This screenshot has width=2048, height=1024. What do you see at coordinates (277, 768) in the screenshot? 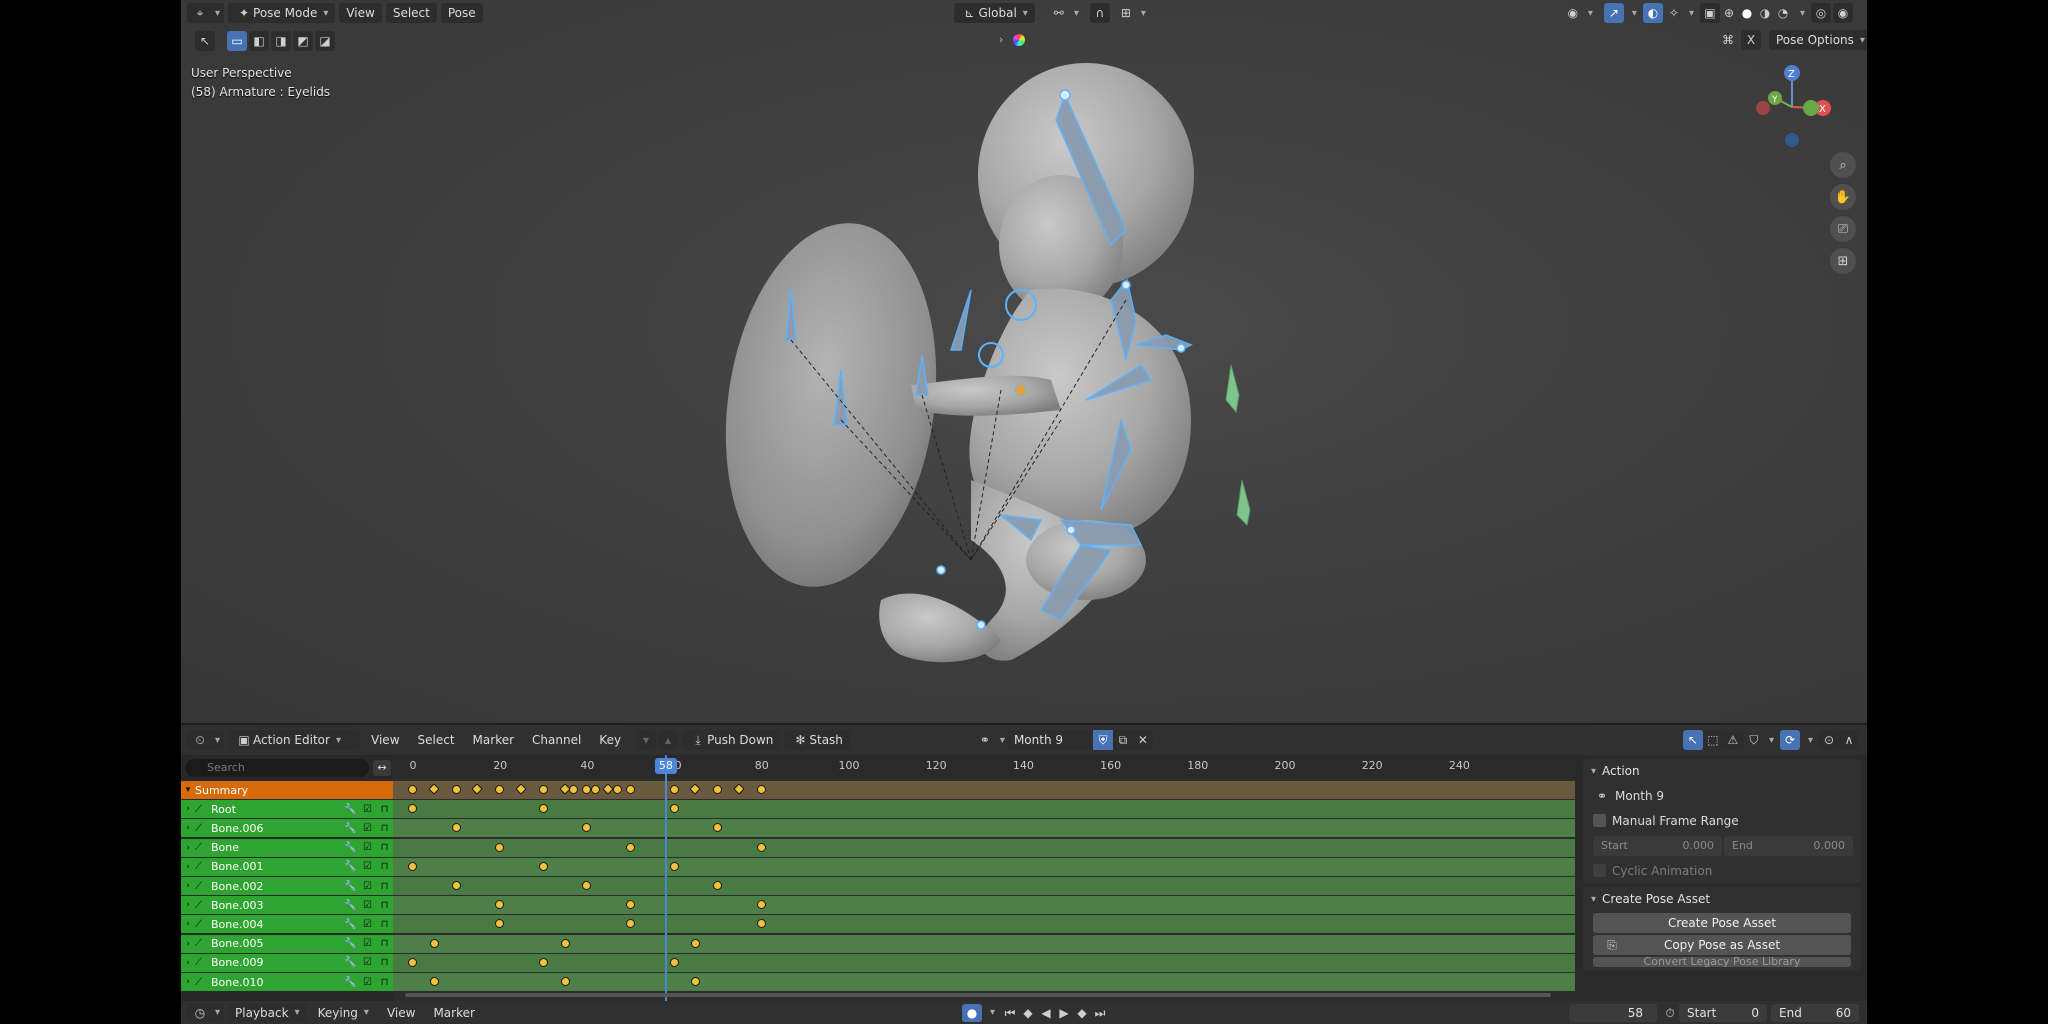
I see `search-input: Search` at bounding box center [277, 768].